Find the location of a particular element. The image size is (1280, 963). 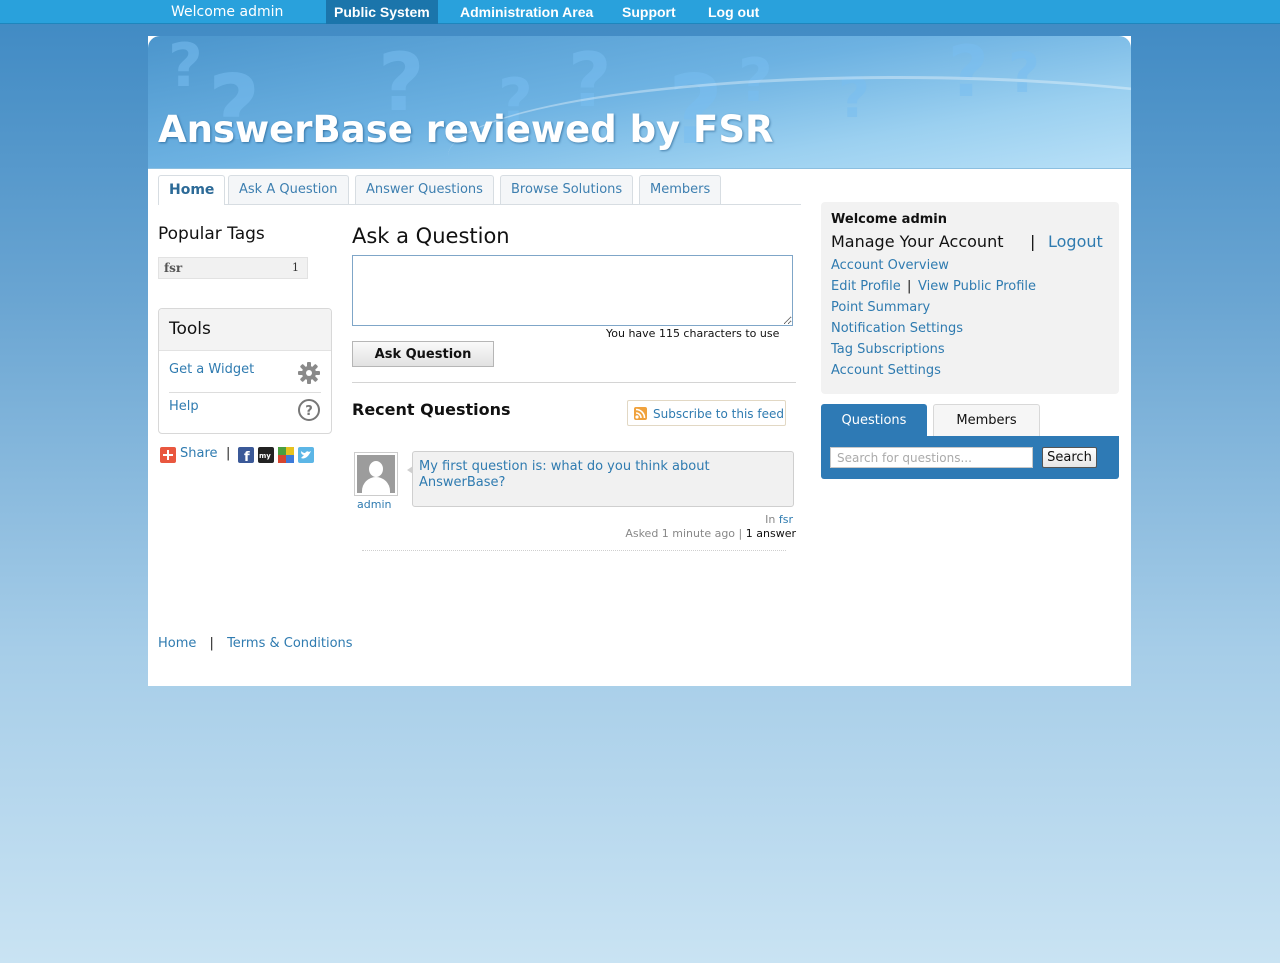

manage-account-title: Manage Your Account is located at coordinates (917, 241).